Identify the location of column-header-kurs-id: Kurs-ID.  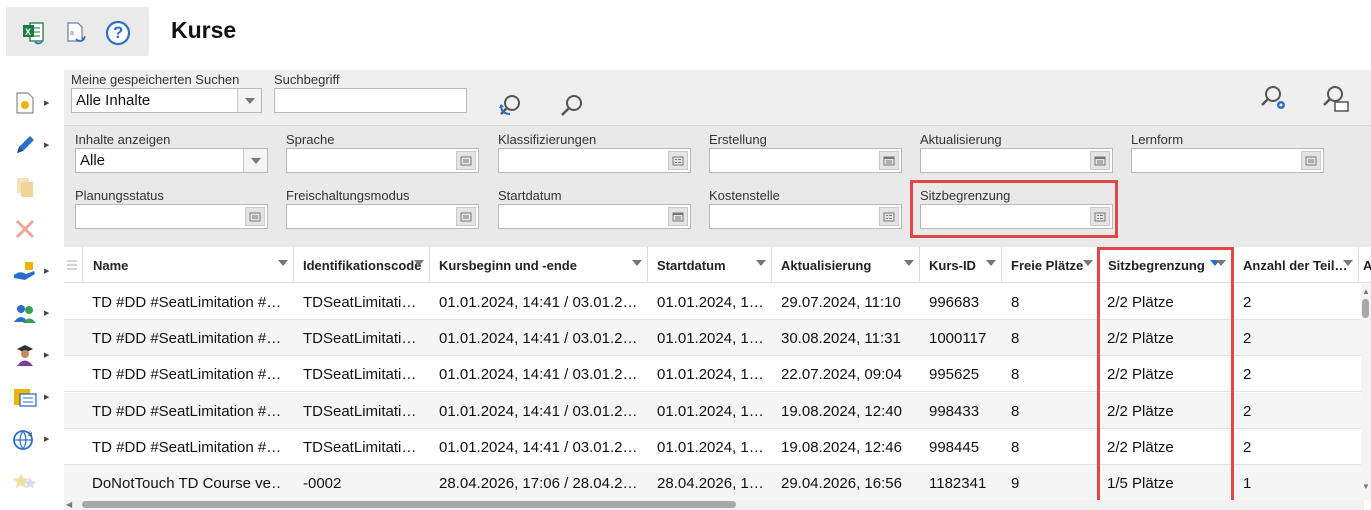
(961, 265).